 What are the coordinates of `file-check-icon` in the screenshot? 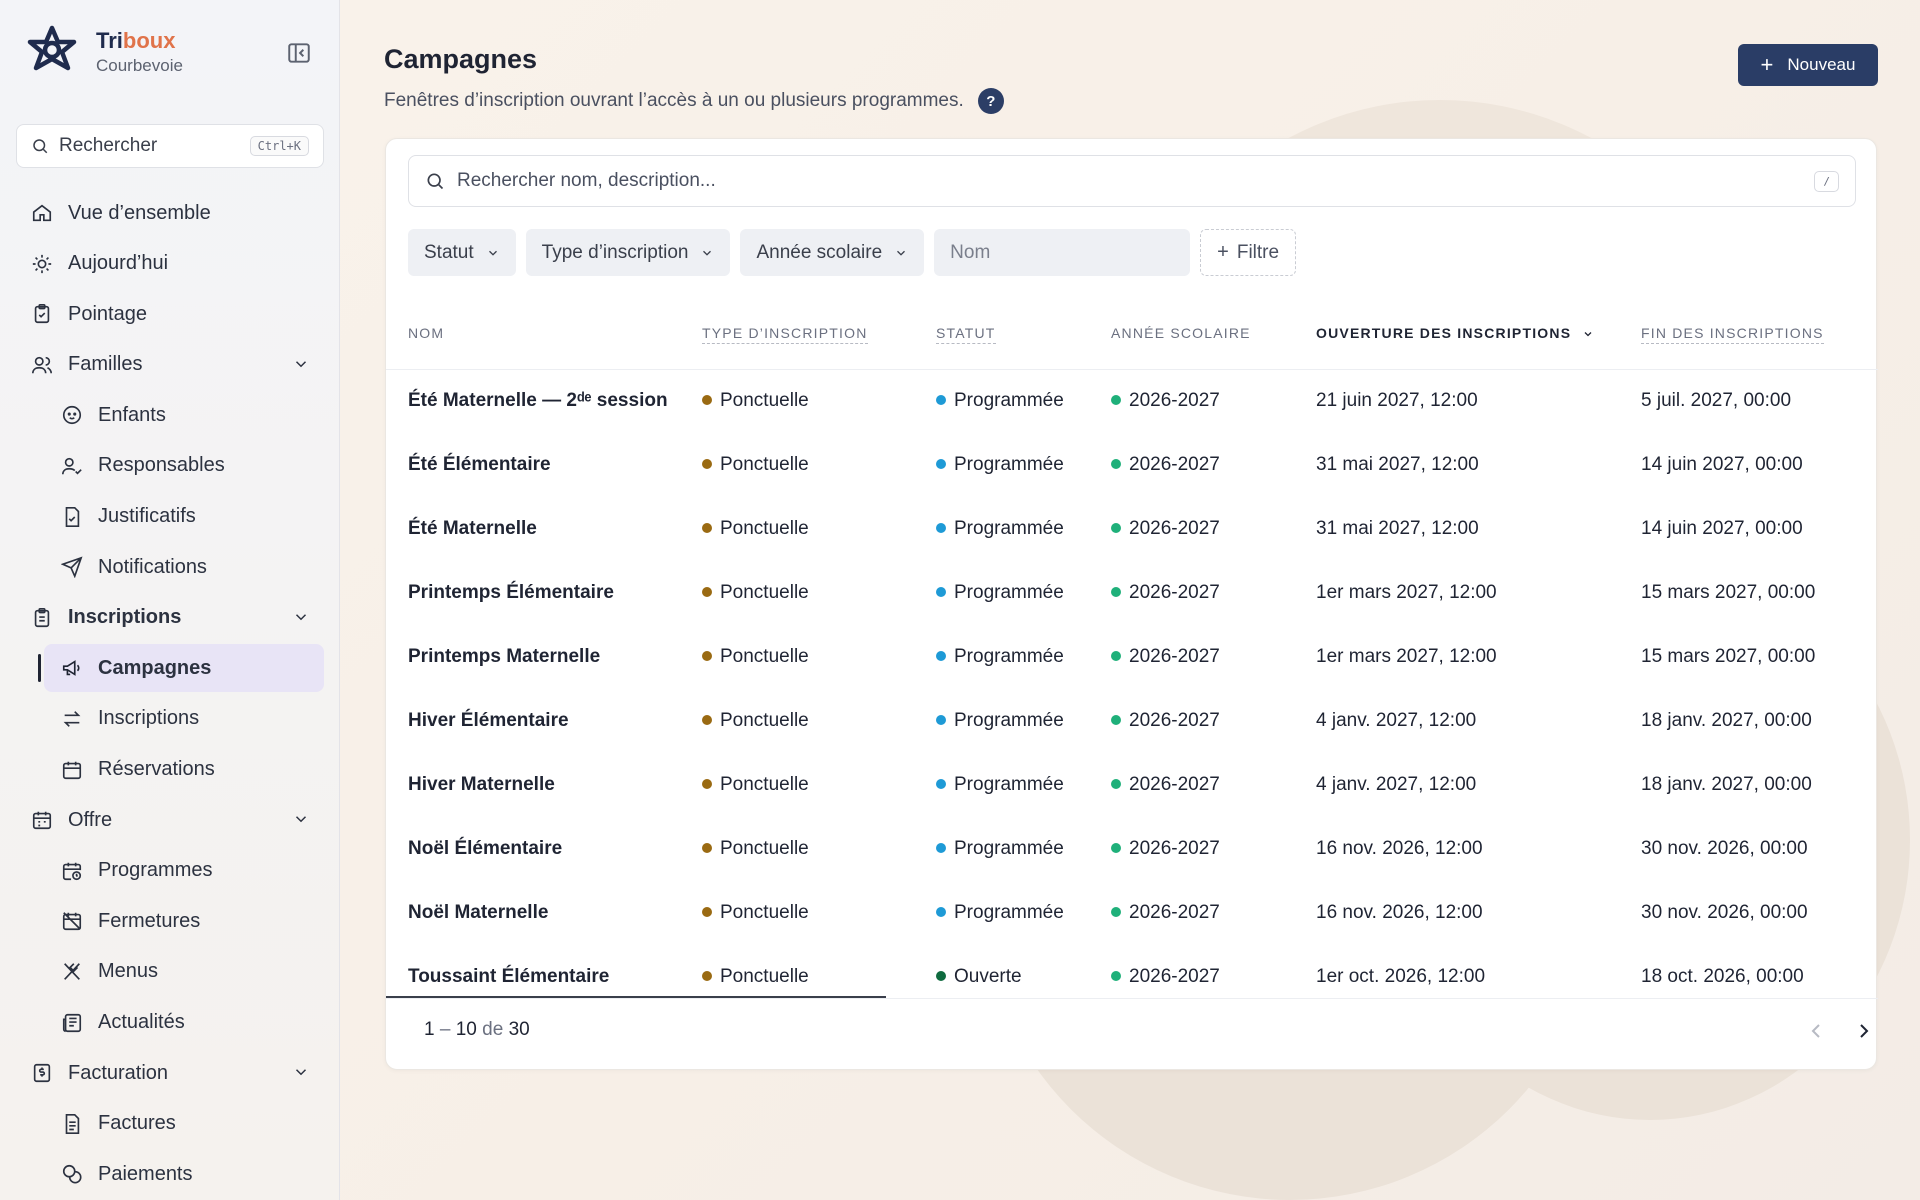 It's located at (72, 517).